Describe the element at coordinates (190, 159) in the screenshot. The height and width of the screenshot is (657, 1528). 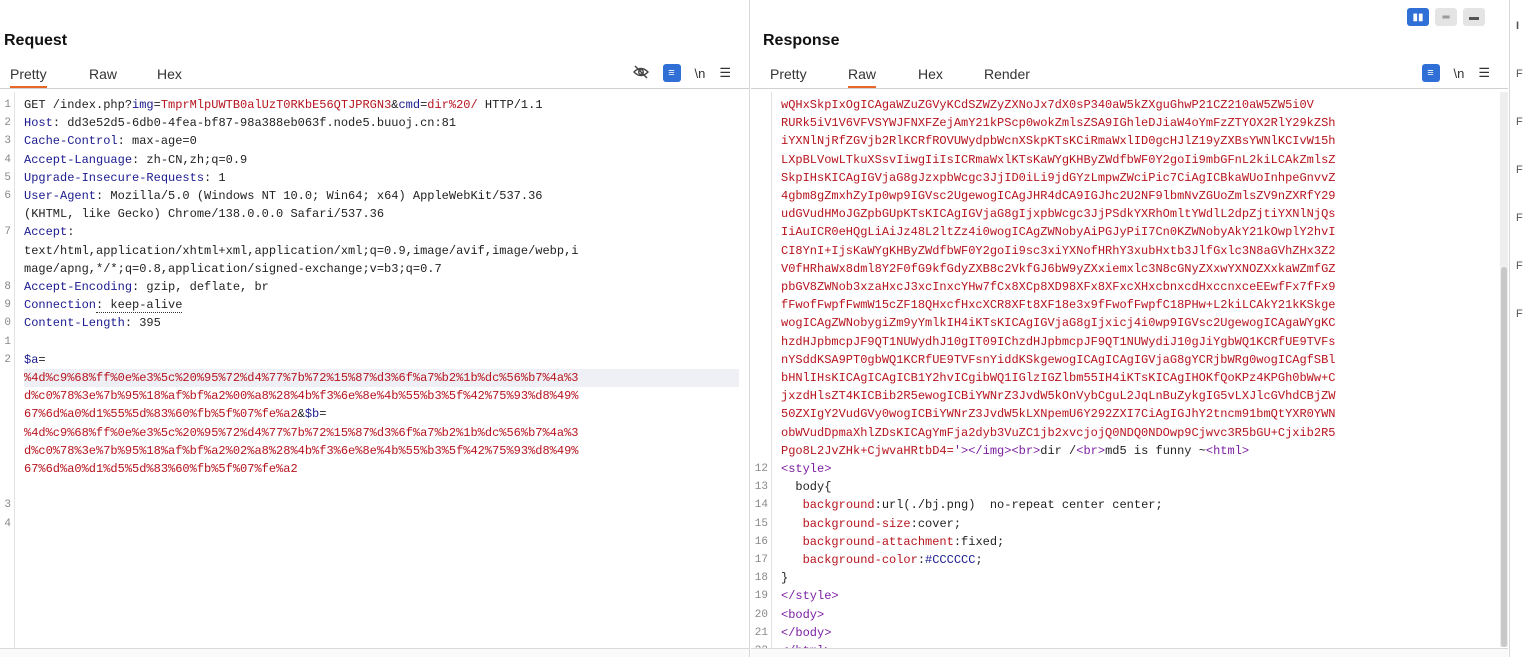
I see `code-token: : zh-CN,zh;q=0.9` at that location.